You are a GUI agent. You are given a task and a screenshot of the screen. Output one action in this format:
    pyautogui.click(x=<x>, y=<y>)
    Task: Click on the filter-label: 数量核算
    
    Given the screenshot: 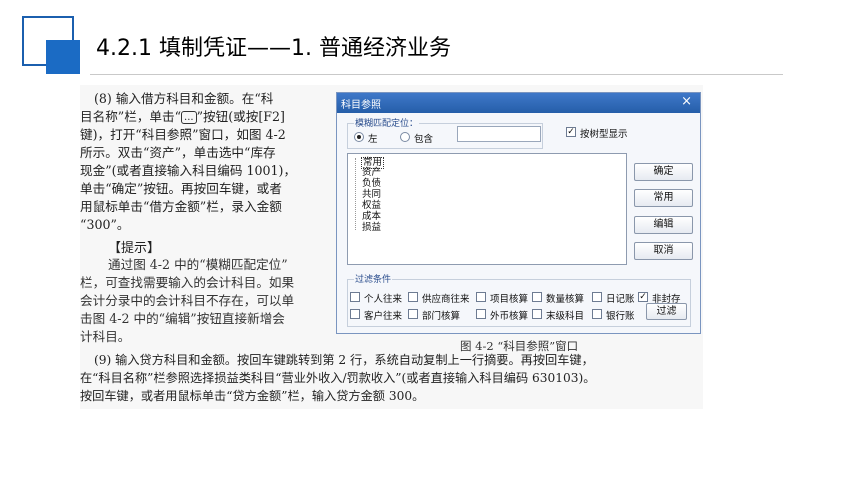 What is the action you would take?
    pyautogui.click(x=565, y=299)
    